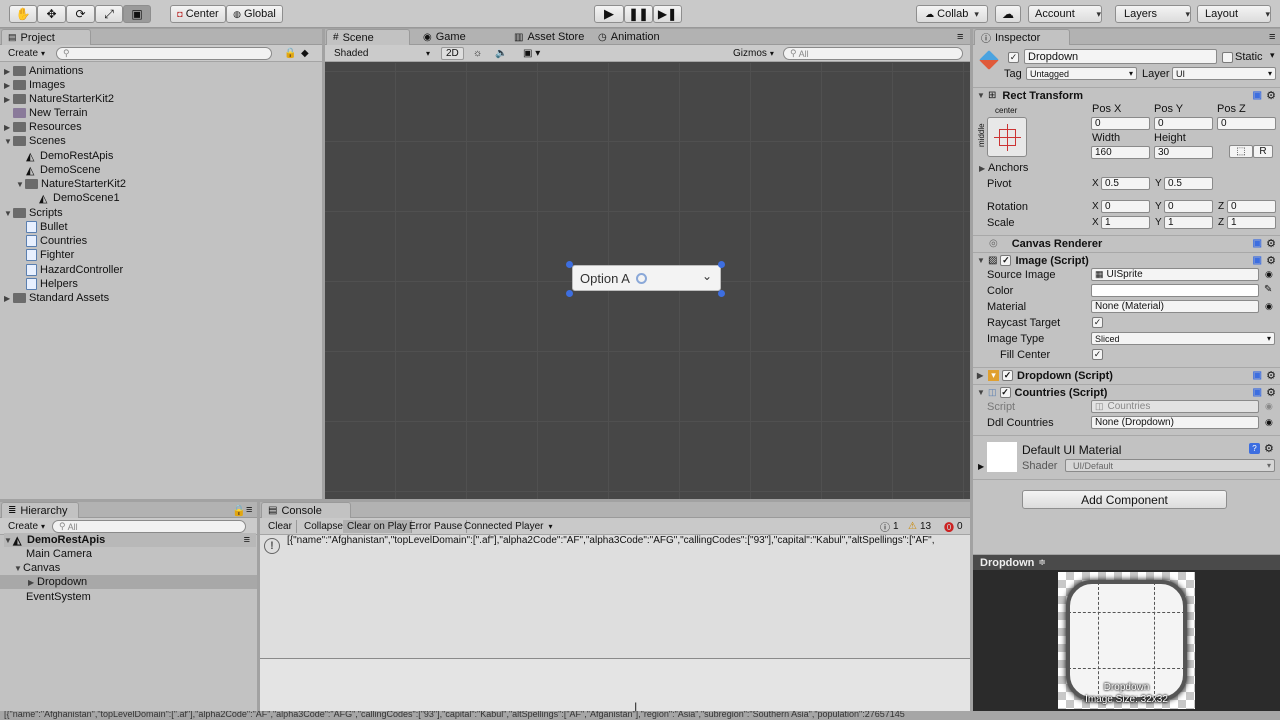 This screenshot has width=1280, height=720. What do you see at coordinates (1268, 289) in the screenshot?
I see `eyedropper-icon: ✎` at bounding box center [1268, 289].